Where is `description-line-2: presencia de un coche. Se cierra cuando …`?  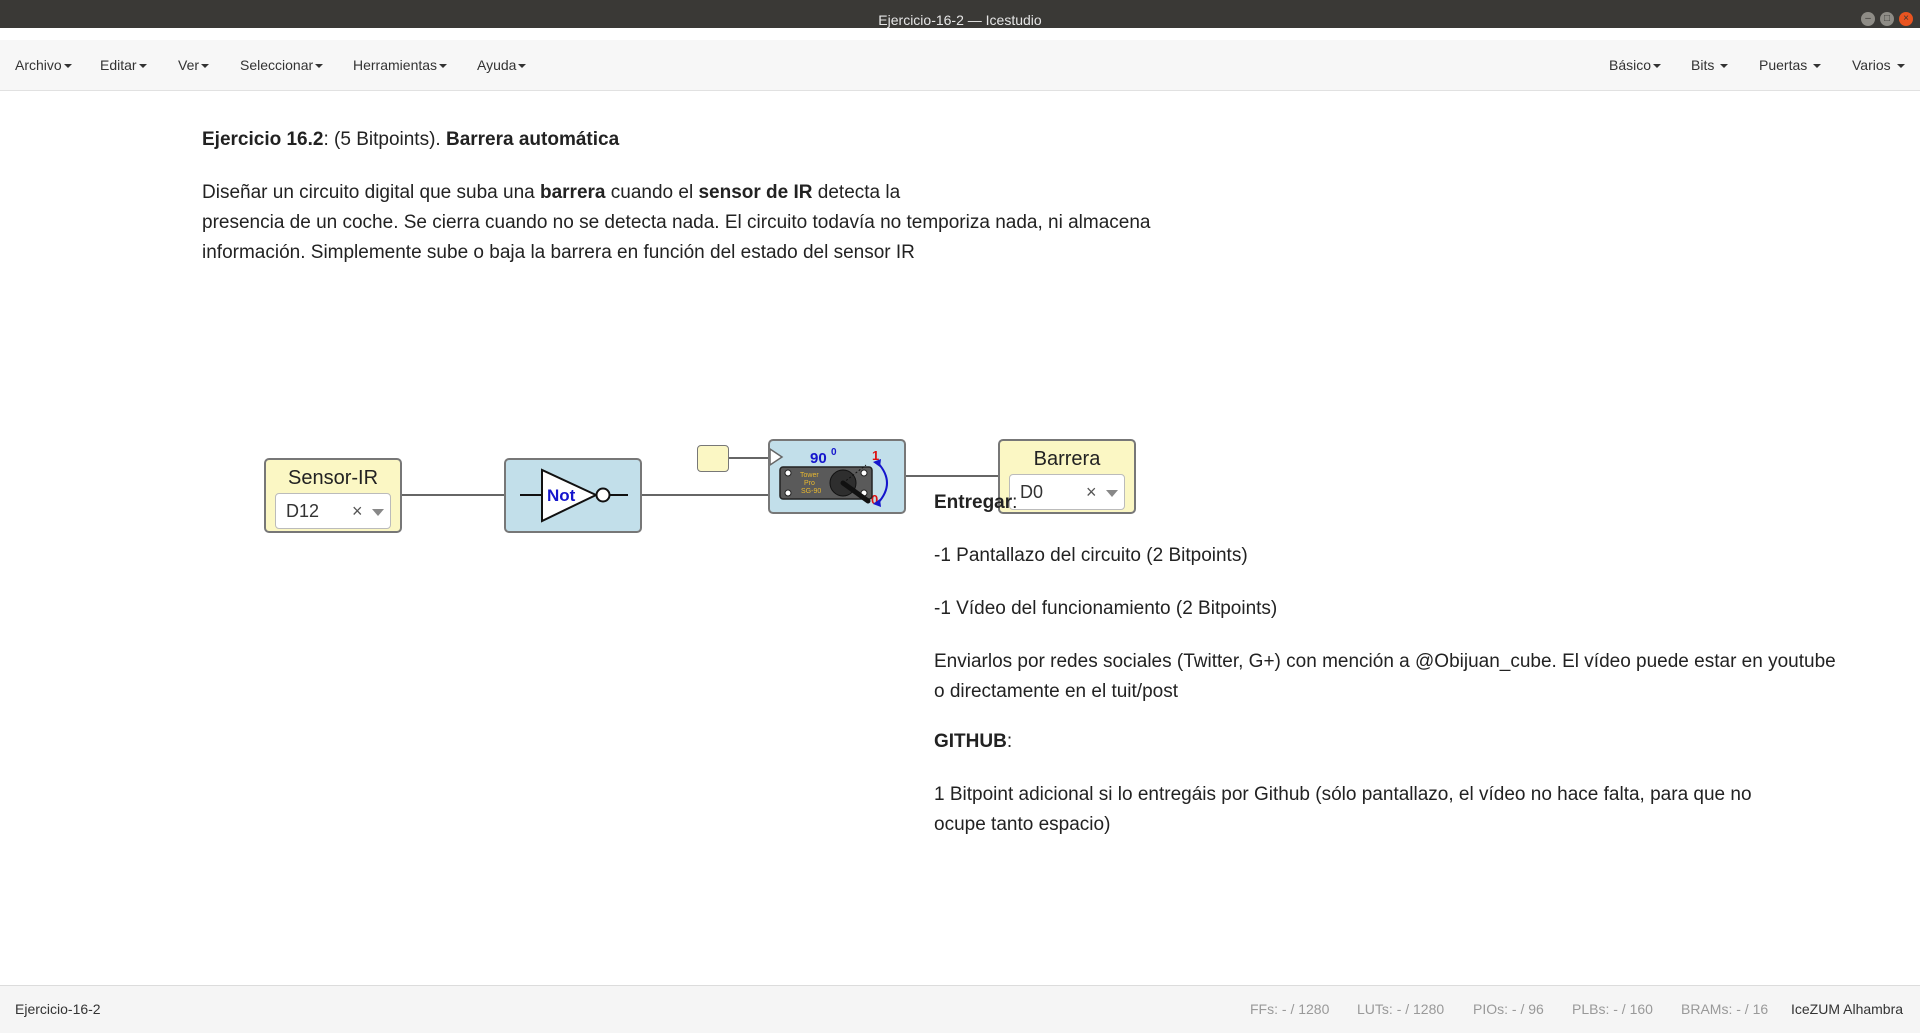 description-line-2: presencia de un coche. Se cierra cuando … is located at coordinates (676, 222).